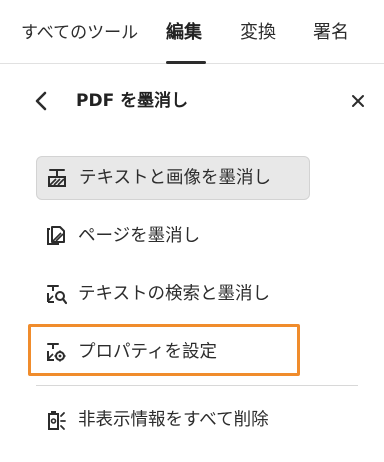  What do you see at coordinates (258, 33) in the screenshot?
I see `tab-convert: 変換` at bounding box center [258, 33].